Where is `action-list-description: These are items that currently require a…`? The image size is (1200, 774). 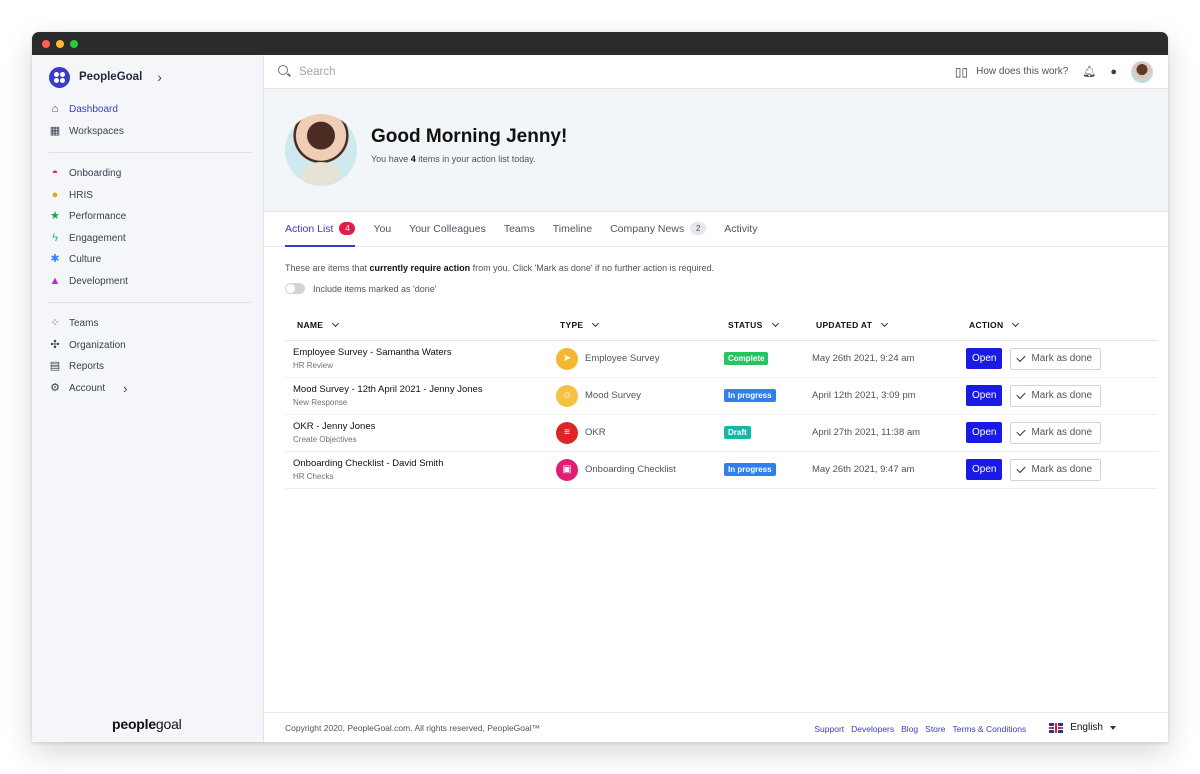 action-list-description: These are items that currently require a… is located at coordinates (500, 268).